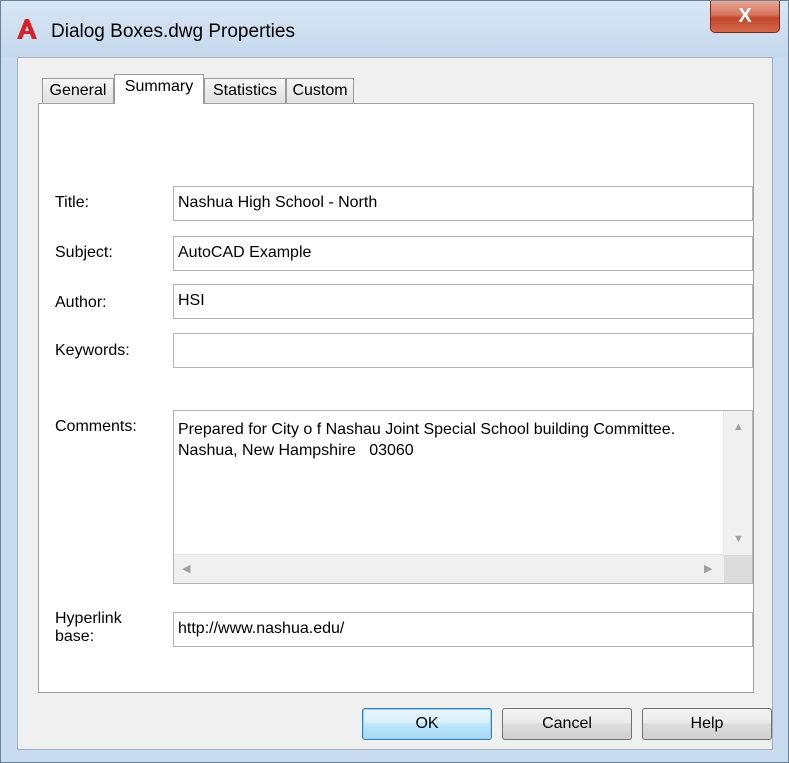 Image resolution: width=789 pixels, height=763 pixels. Describe the element at coordinates (296, 450) in the screenshot. I see `comments-line: Nashua, New Hampshire 03060` at that location.